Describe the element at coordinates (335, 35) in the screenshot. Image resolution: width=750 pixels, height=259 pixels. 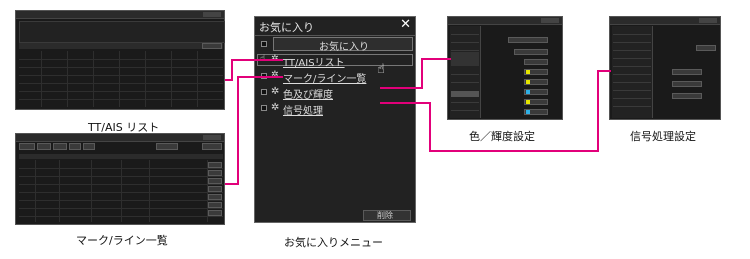
I see `favorites-divider` at that location.